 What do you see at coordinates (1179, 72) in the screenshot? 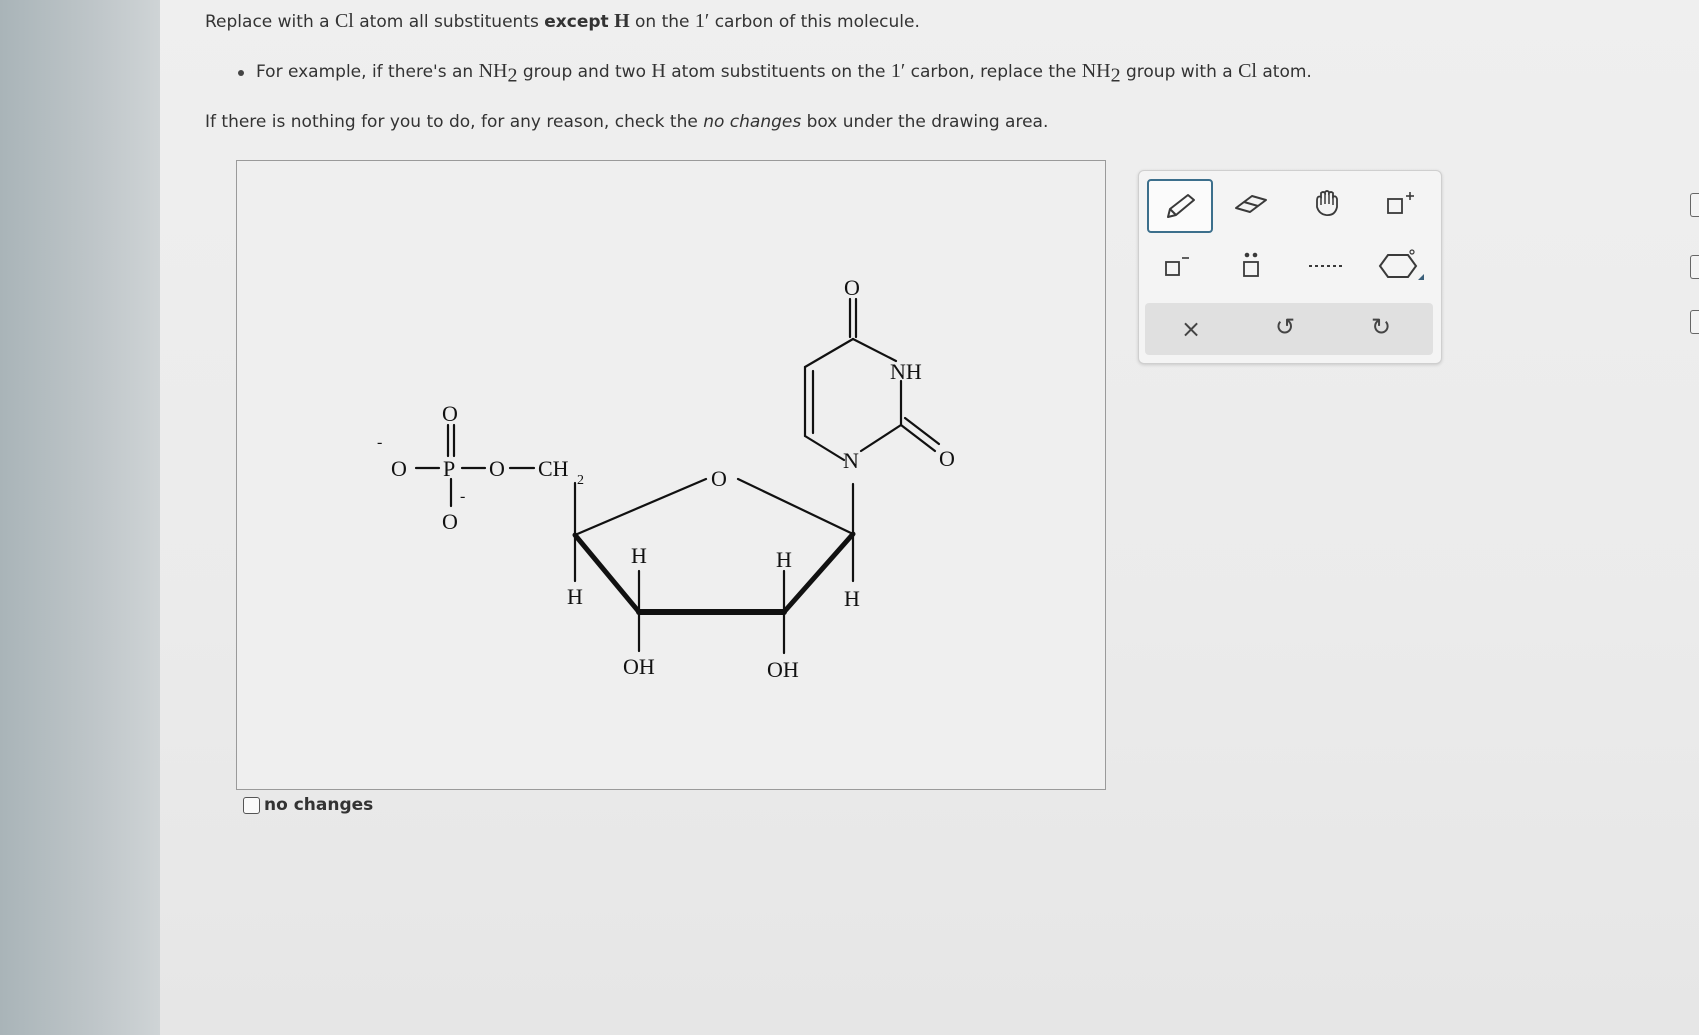
I see `text: group with a` at bounding box center [1179, 72].